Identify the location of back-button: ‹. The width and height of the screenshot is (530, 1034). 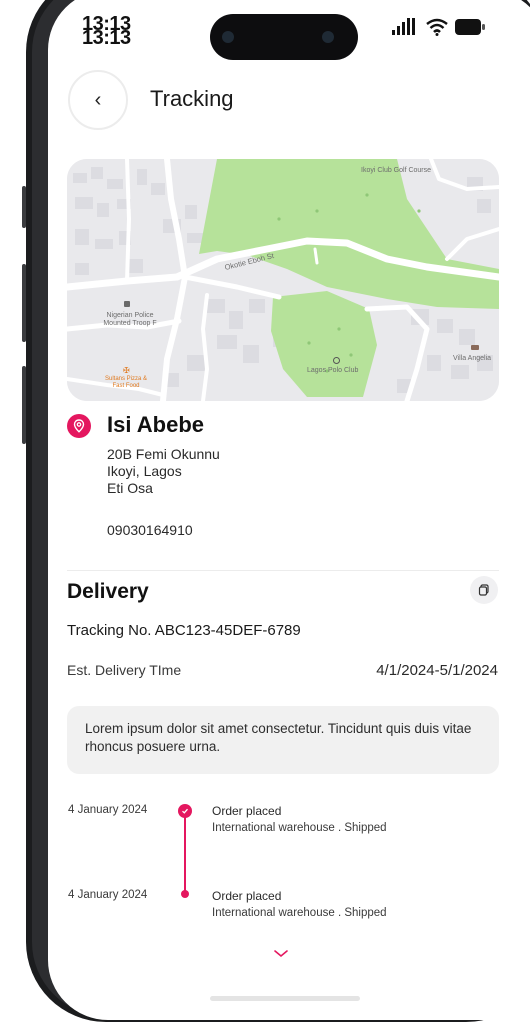
(98, 100).